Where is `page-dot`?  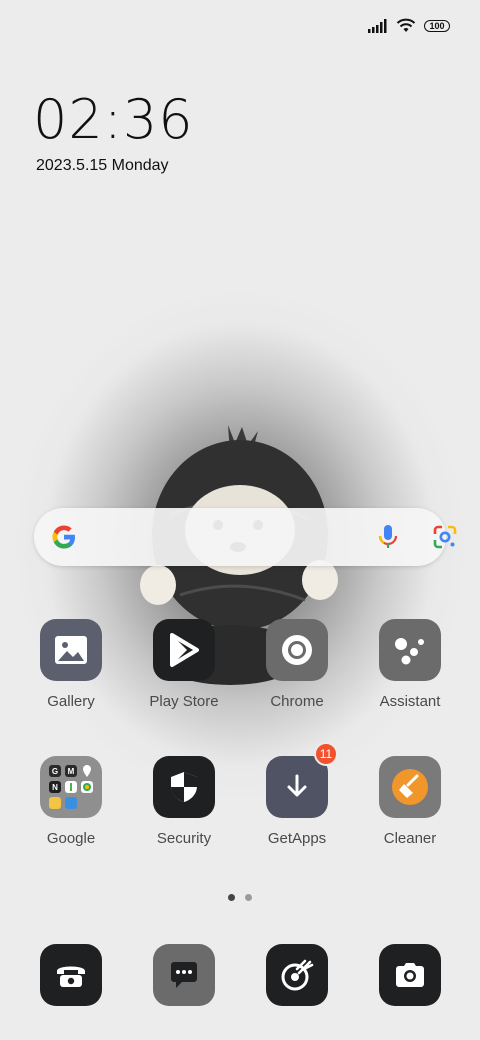 page-dot is located at coordinates (248, 897).